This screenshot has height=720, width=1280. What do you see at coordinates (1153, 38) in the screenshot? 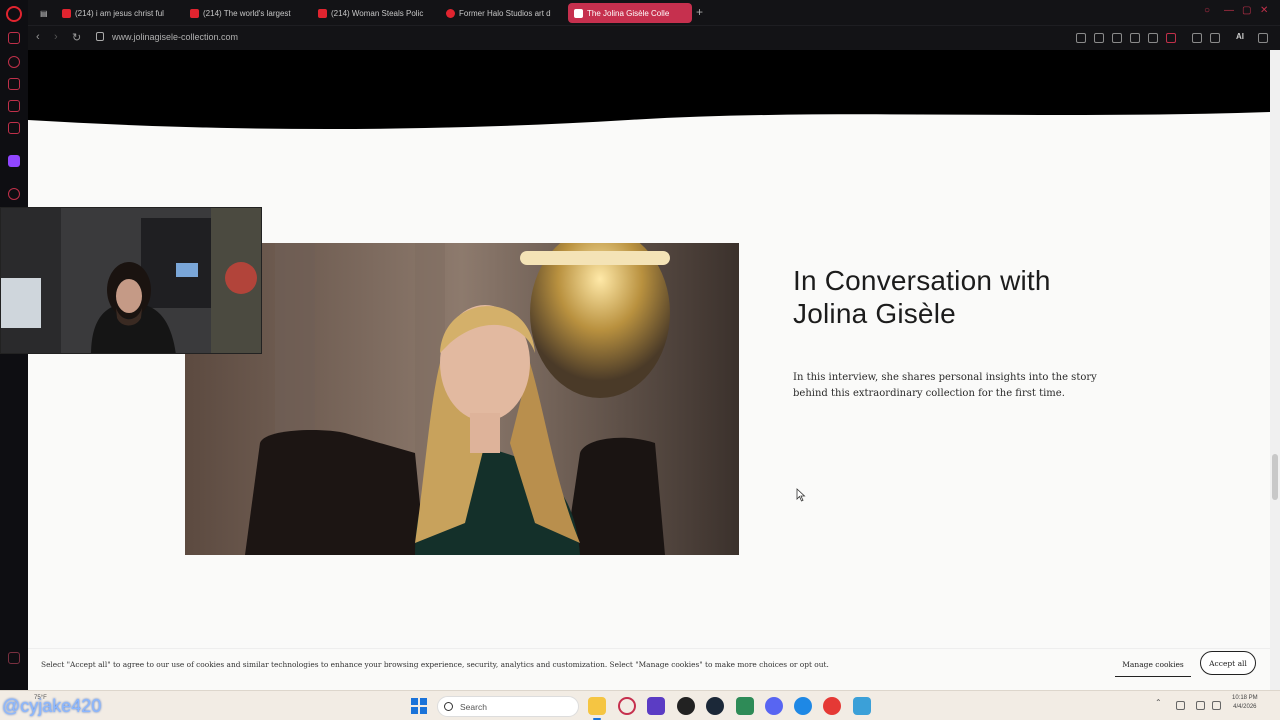
I see `play-icon` at bounding box center [1153, 38].